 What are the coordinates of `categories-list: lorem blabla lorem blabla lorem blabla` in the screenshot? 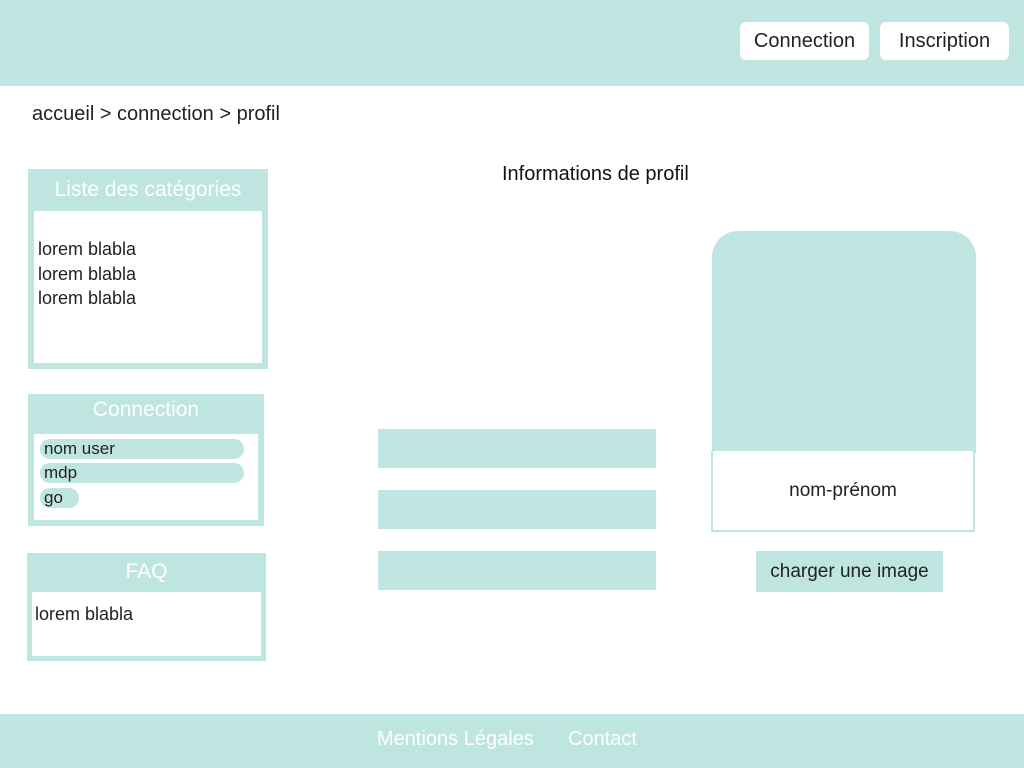 It's located at (87, 274).